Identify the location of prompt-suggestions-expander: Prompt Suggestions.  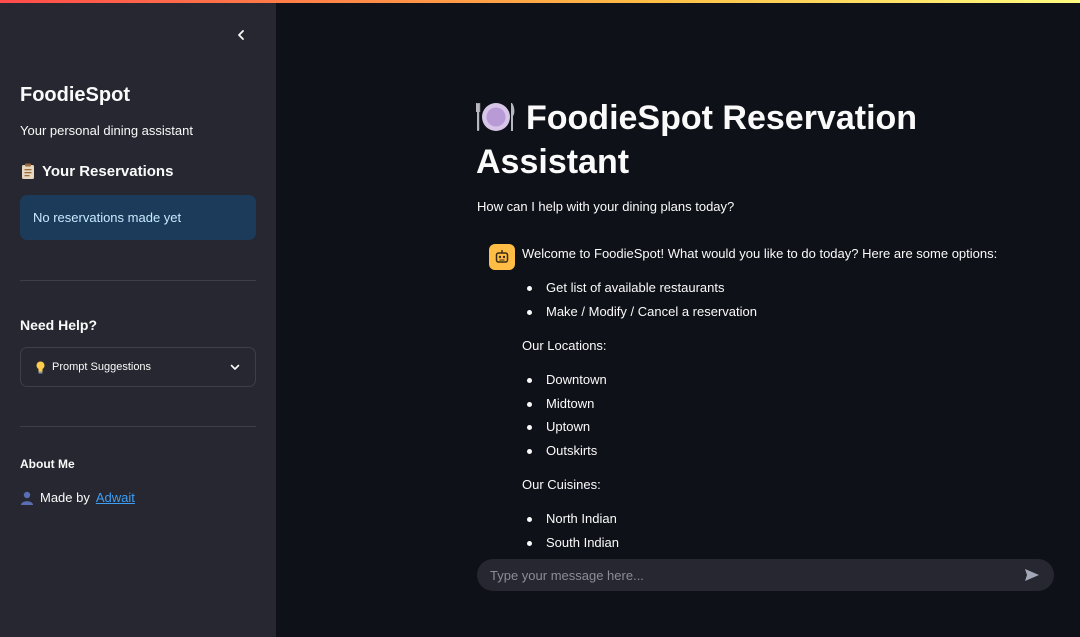
(138, 367).